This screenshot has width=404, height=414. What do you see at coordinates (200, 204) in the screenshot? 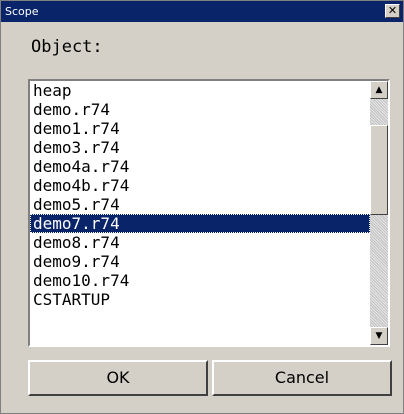
I see `list-item: demo5.r74` at bounding box center [200, 204].